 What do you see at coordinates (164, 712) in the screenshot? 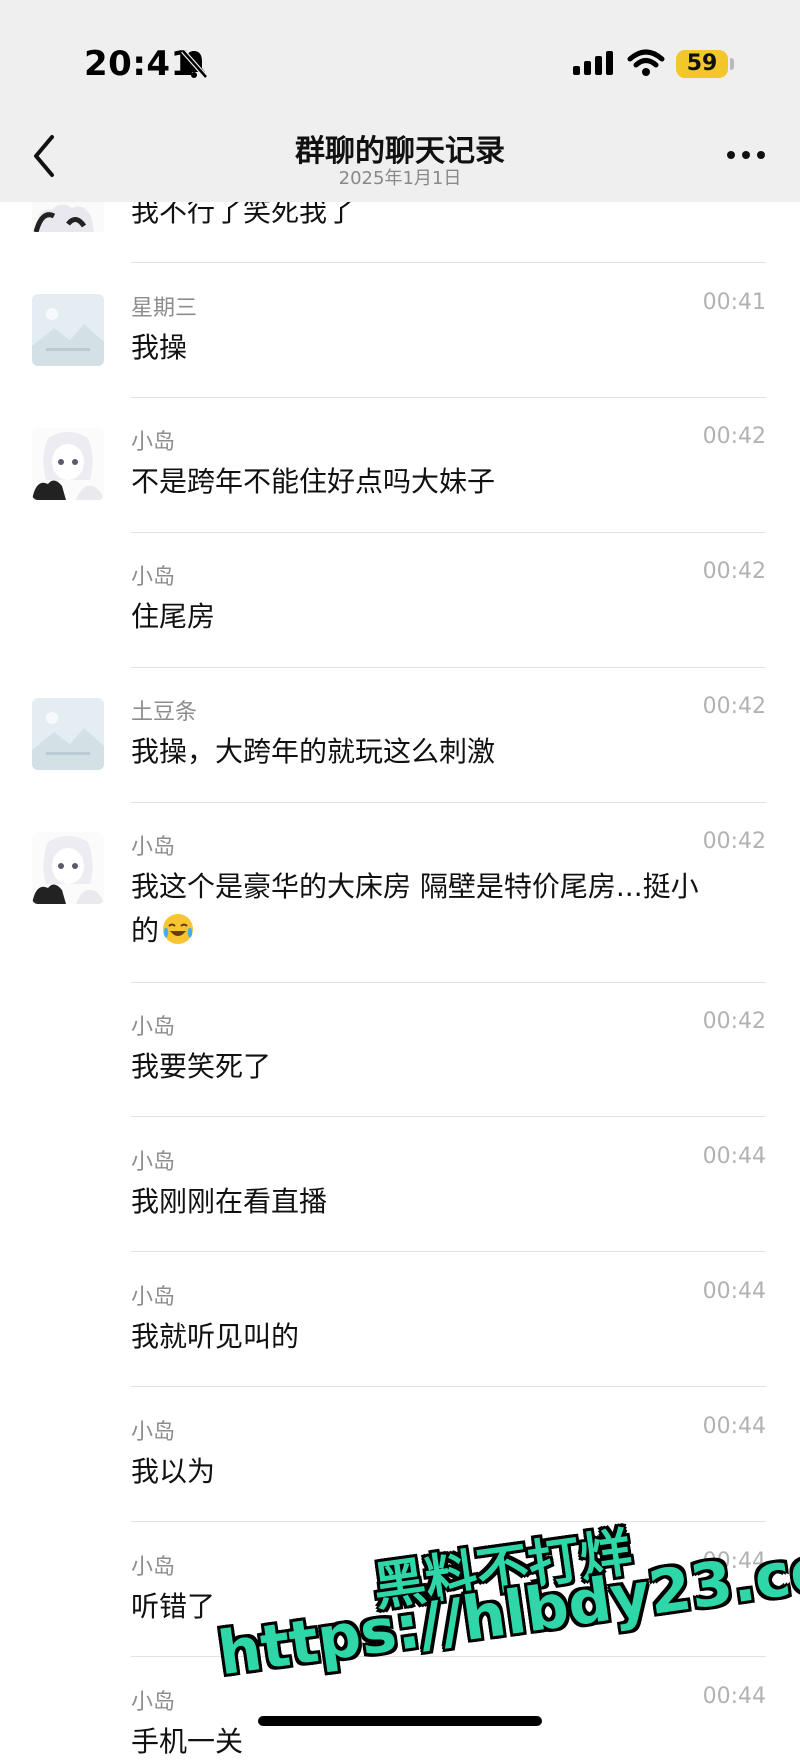
I see `sender-name: 土豆条` at bounding box center [164, 712].